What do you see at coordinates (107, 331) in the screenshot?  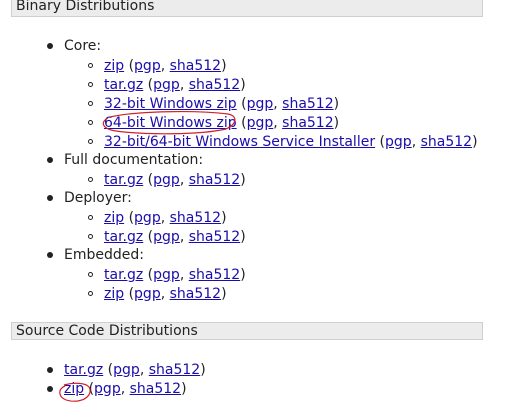 I see `source-code-distributions-title: Source Code Distributions` at bounding box center [107, 331].